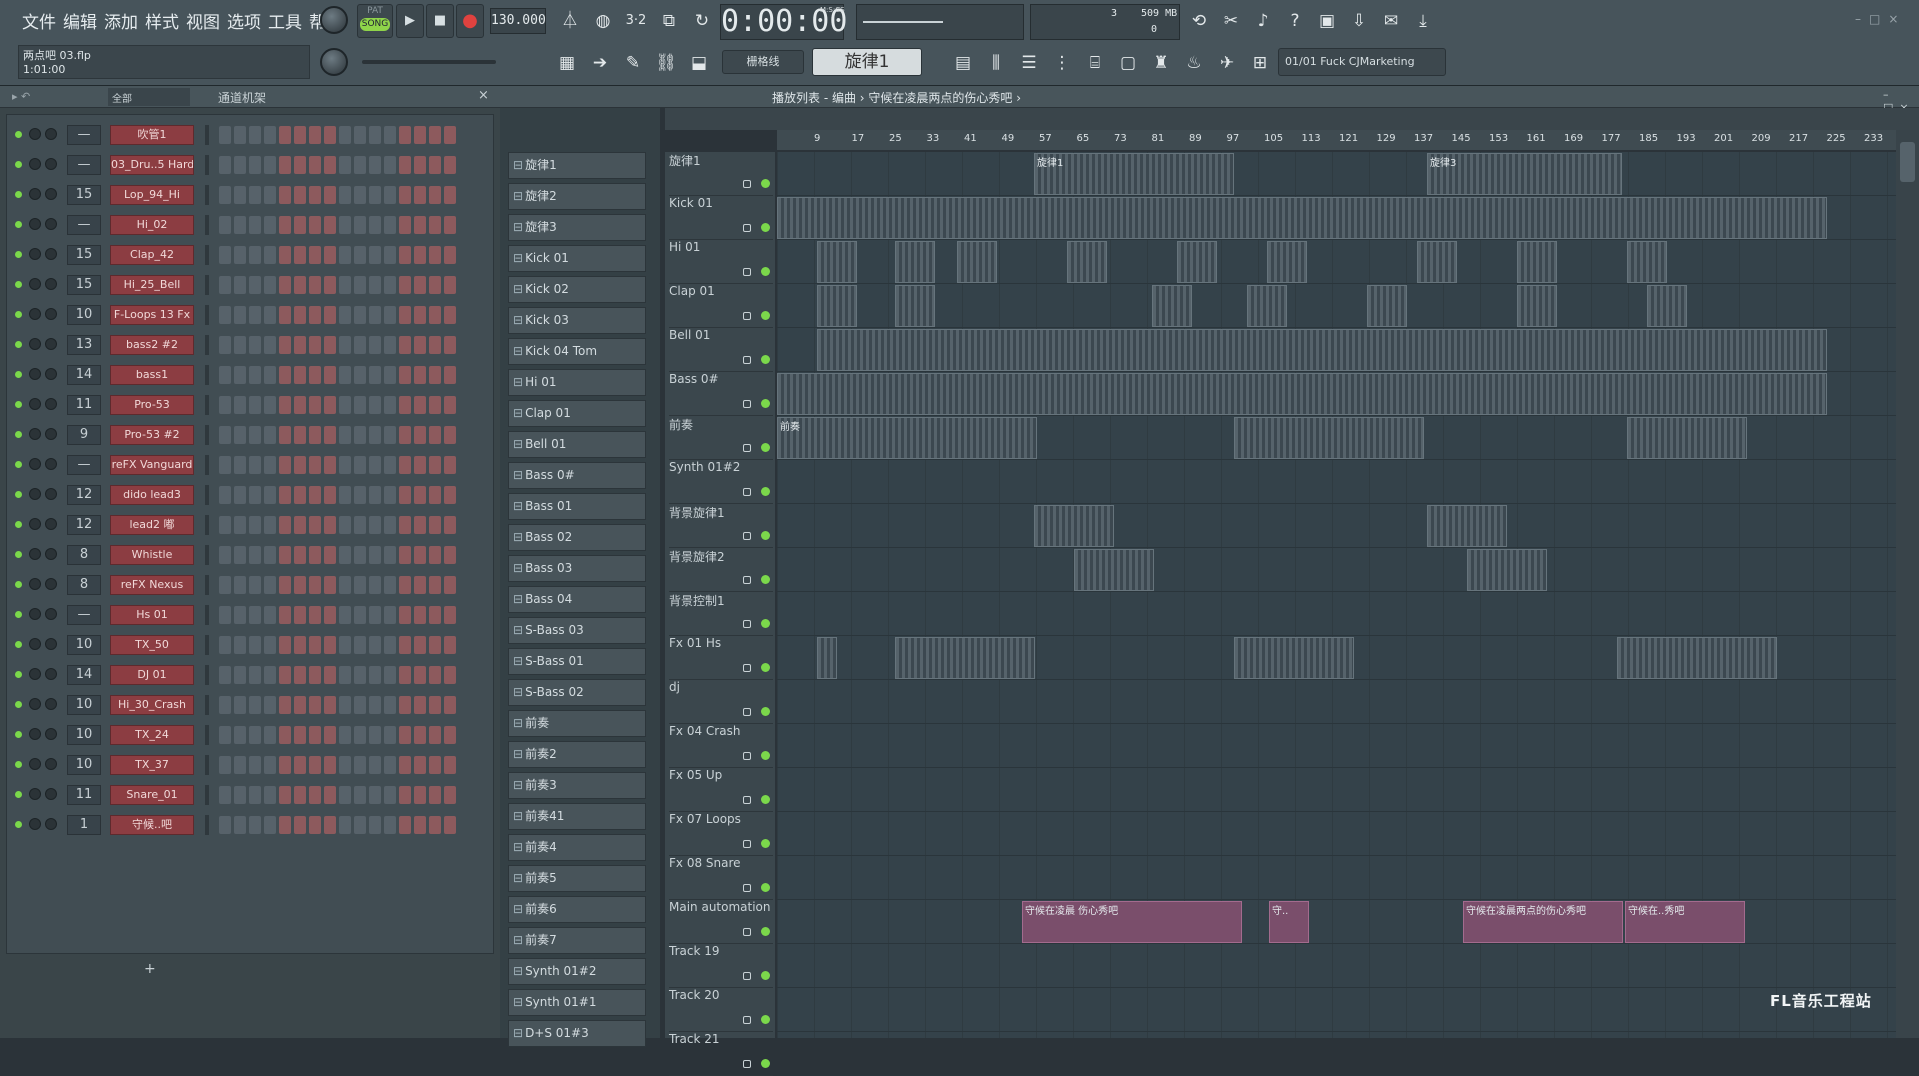  Describe the element at coordinates (152, 555) in the screenshot. I see `channel-name-button: Whistle` at that location.